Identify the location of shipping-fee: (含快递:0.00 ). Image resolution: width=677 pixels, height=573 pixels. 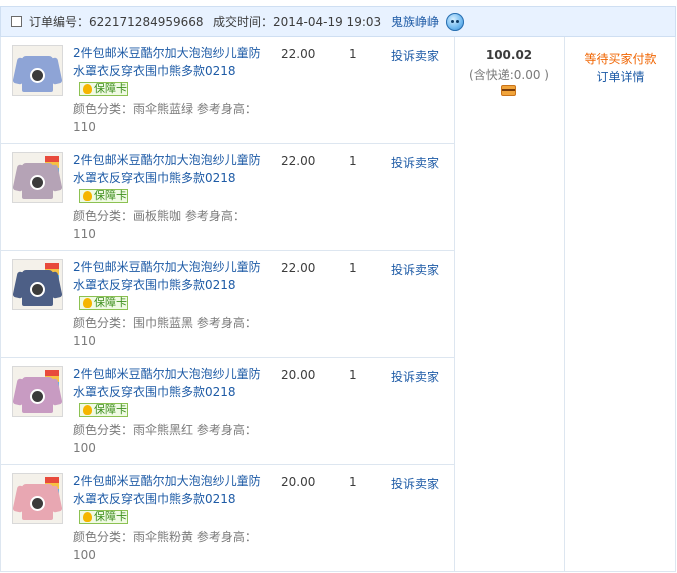
(509, 75).